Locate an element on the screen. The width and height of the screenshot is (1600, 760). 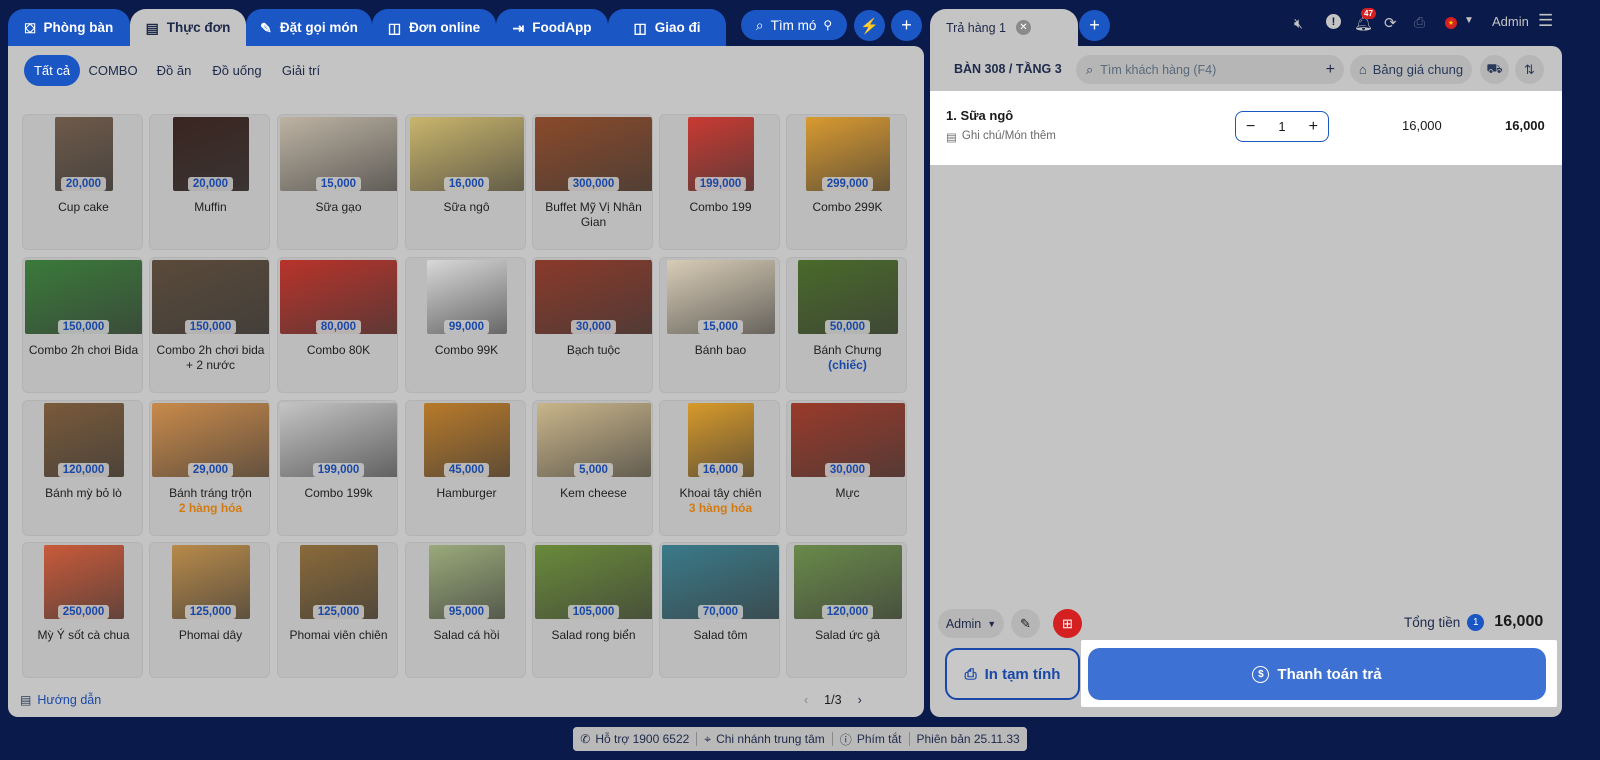
order-item-note: ▤ Ghi chú/Món thêm is located at coordinates (1001, 137).